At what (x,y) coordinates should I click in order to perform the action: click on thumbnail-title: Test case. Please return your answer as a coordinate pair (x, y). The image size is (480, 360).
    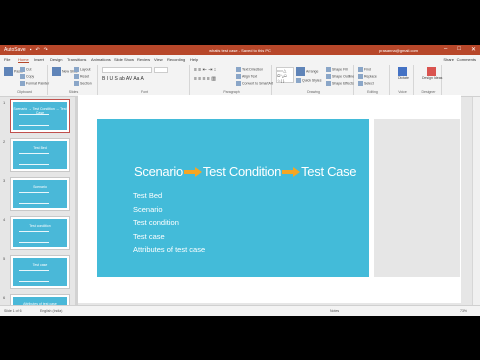
    Looking at the image, I should click on (40, 265).